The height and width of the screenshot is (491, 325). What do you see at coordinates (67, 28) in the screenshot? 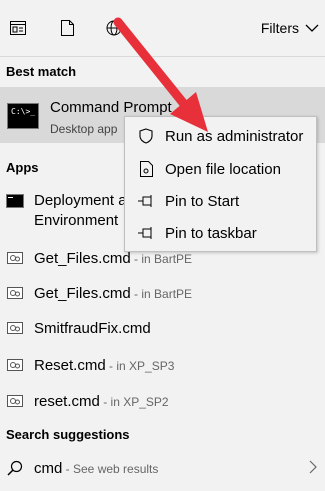
I see `document-icon` at bounding box center [67, 28].